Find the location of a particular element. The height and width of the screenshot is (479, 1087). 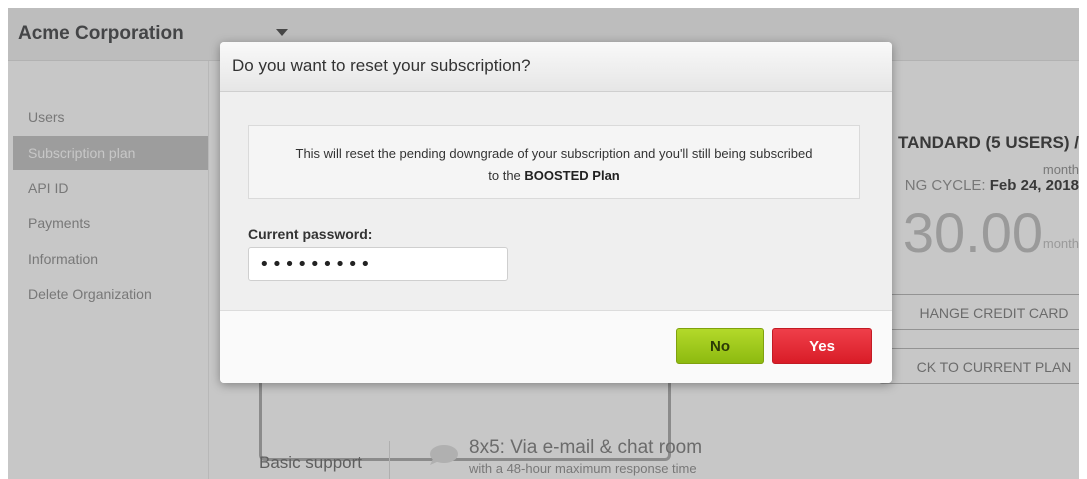

dialog-header: Do you want to reset your subscription? is located at coordinates (556, 67).